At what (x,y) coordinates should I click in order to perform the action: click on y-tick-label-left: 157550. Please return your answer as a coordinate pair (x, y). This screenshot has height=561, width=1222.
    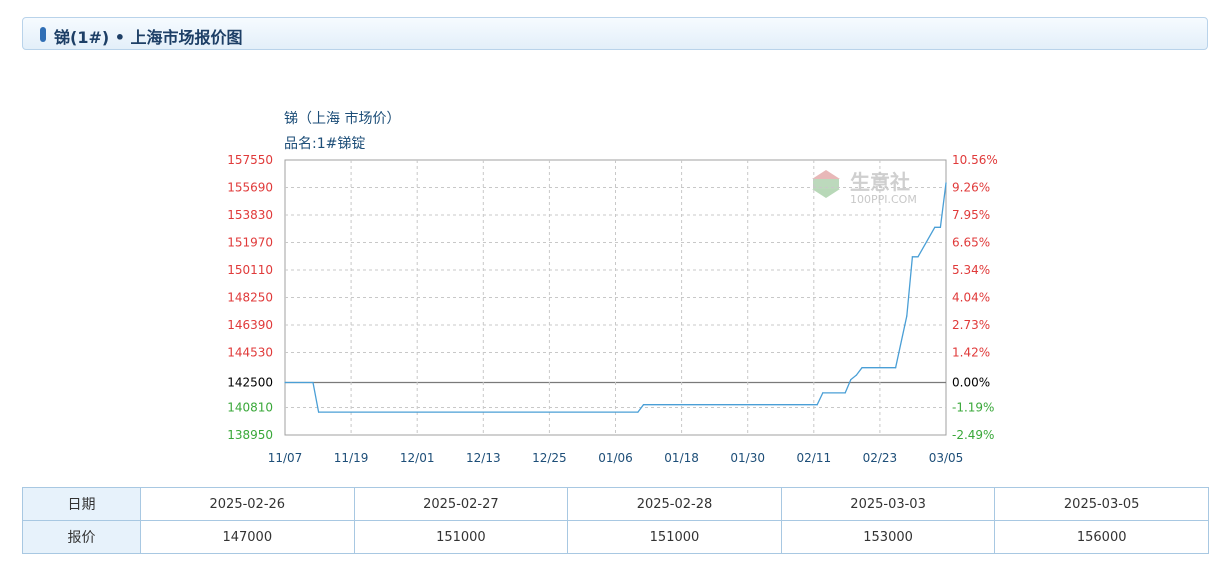
    Looking at the image, I should click on (250, 160).